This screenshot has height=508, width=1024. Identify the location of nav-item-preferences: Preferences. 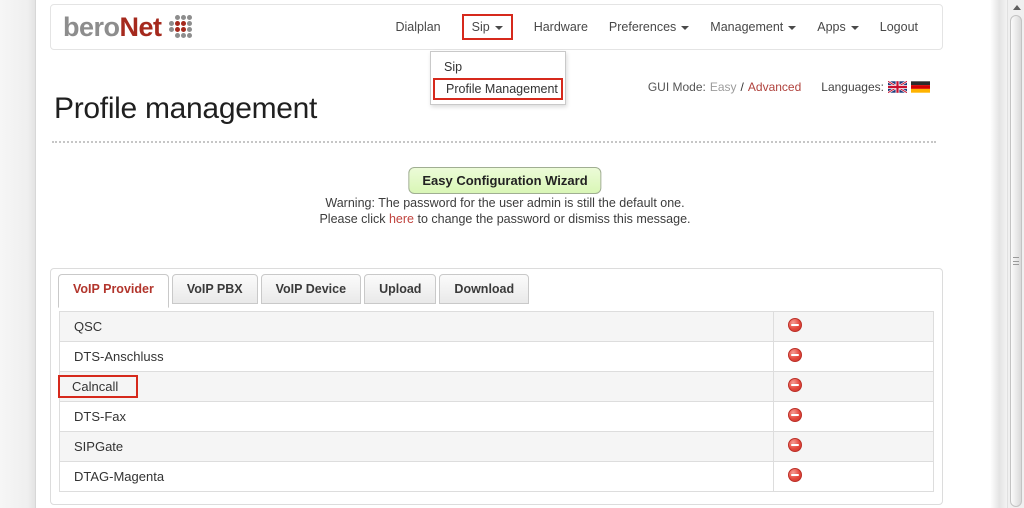
(649, 27).